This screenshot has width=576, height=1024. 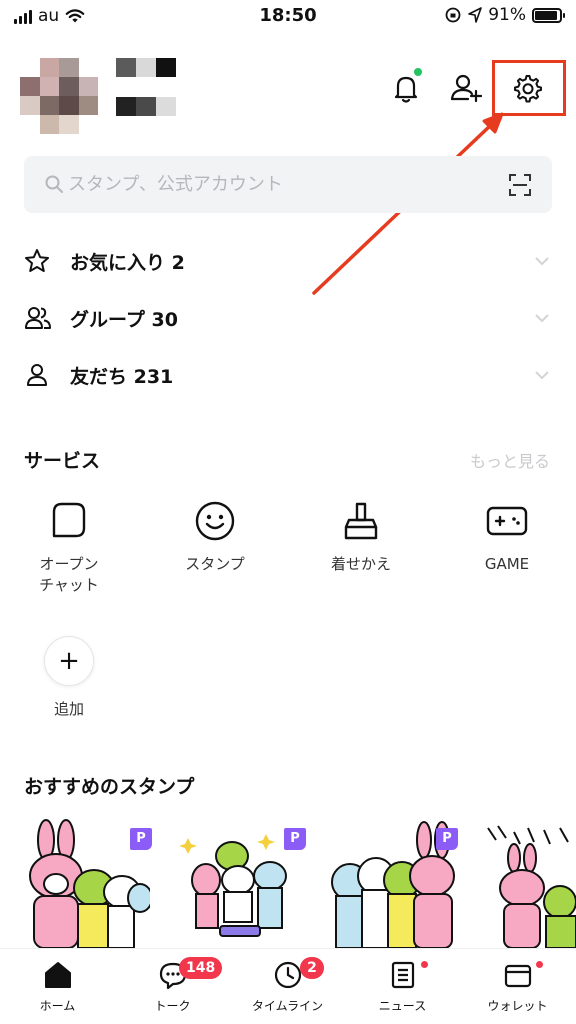 I want to click on tab-talk: トーク 148, so click(x=172, y=985).